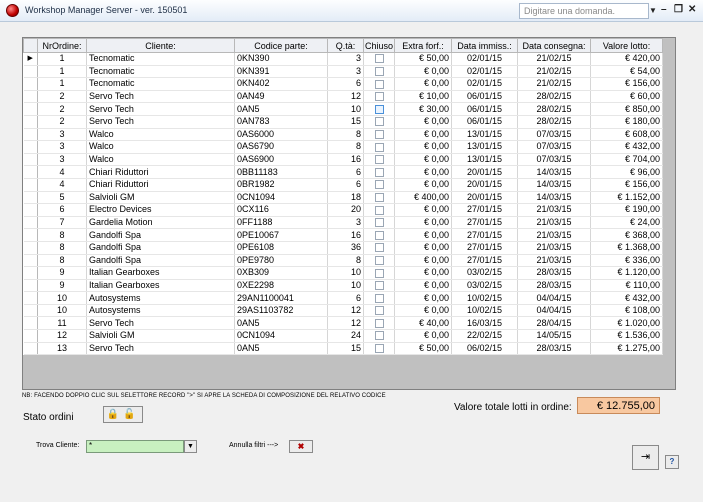 Image resolution: width=703 pixels, height=502 pixels. I want to click on reset-filters-button: ✖, so click(301, 446).